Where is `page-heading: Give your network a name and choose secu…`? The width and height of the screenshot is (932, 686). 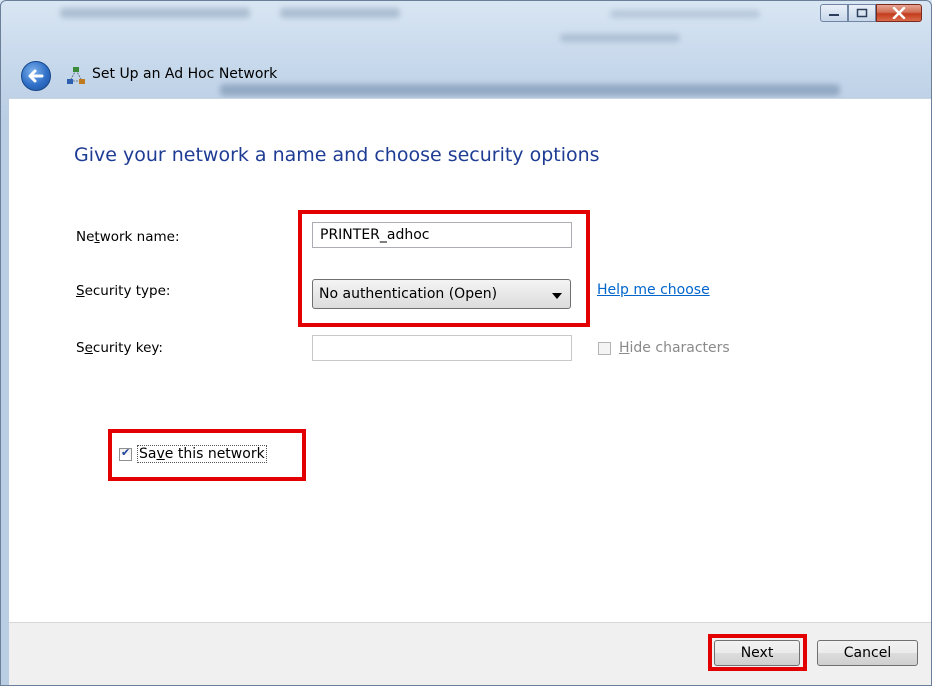 page-heading: Give your network a name and choose secu… is located at coordinates (337, 155).